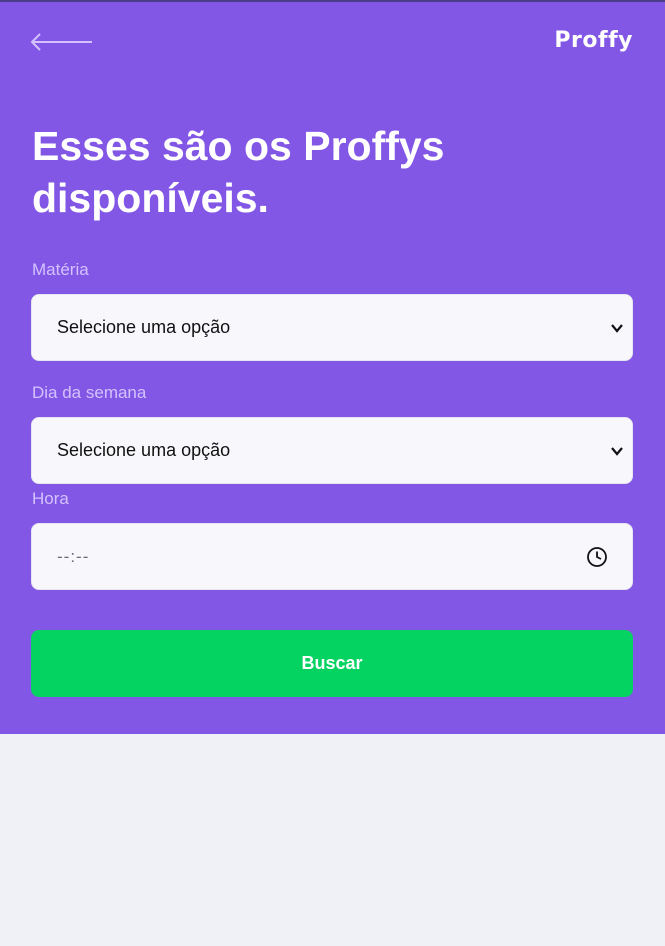 The image size is (665, 946). What do you see at coordinates (597, 557) in the screenshot?
I see `clock-icon` at bounding box center [597, 557].